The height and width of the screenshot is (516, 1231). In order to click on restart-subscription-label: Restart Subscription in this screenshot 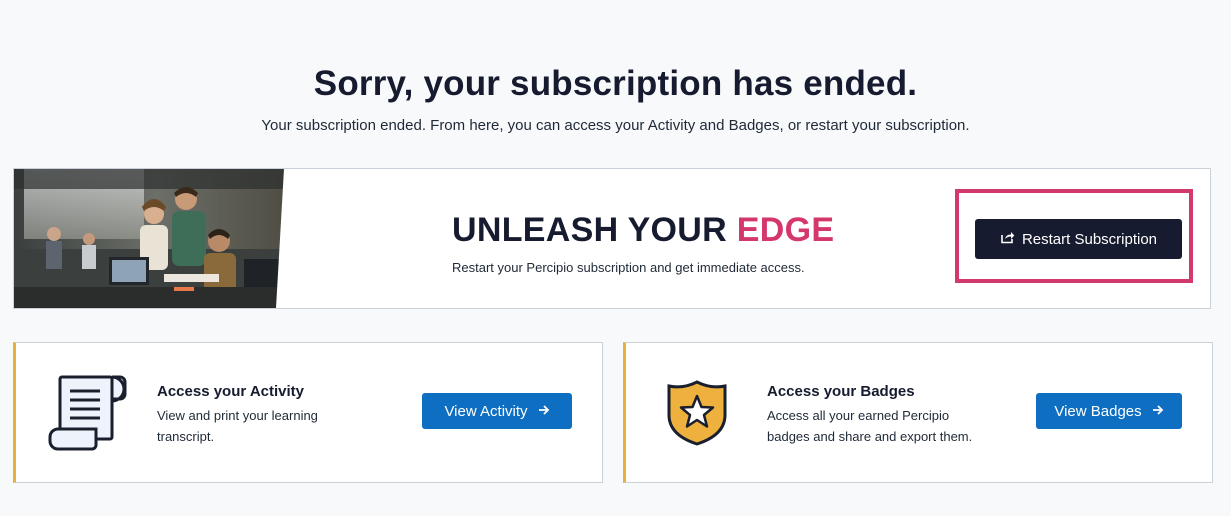, I will do `click(1089, 239)`.